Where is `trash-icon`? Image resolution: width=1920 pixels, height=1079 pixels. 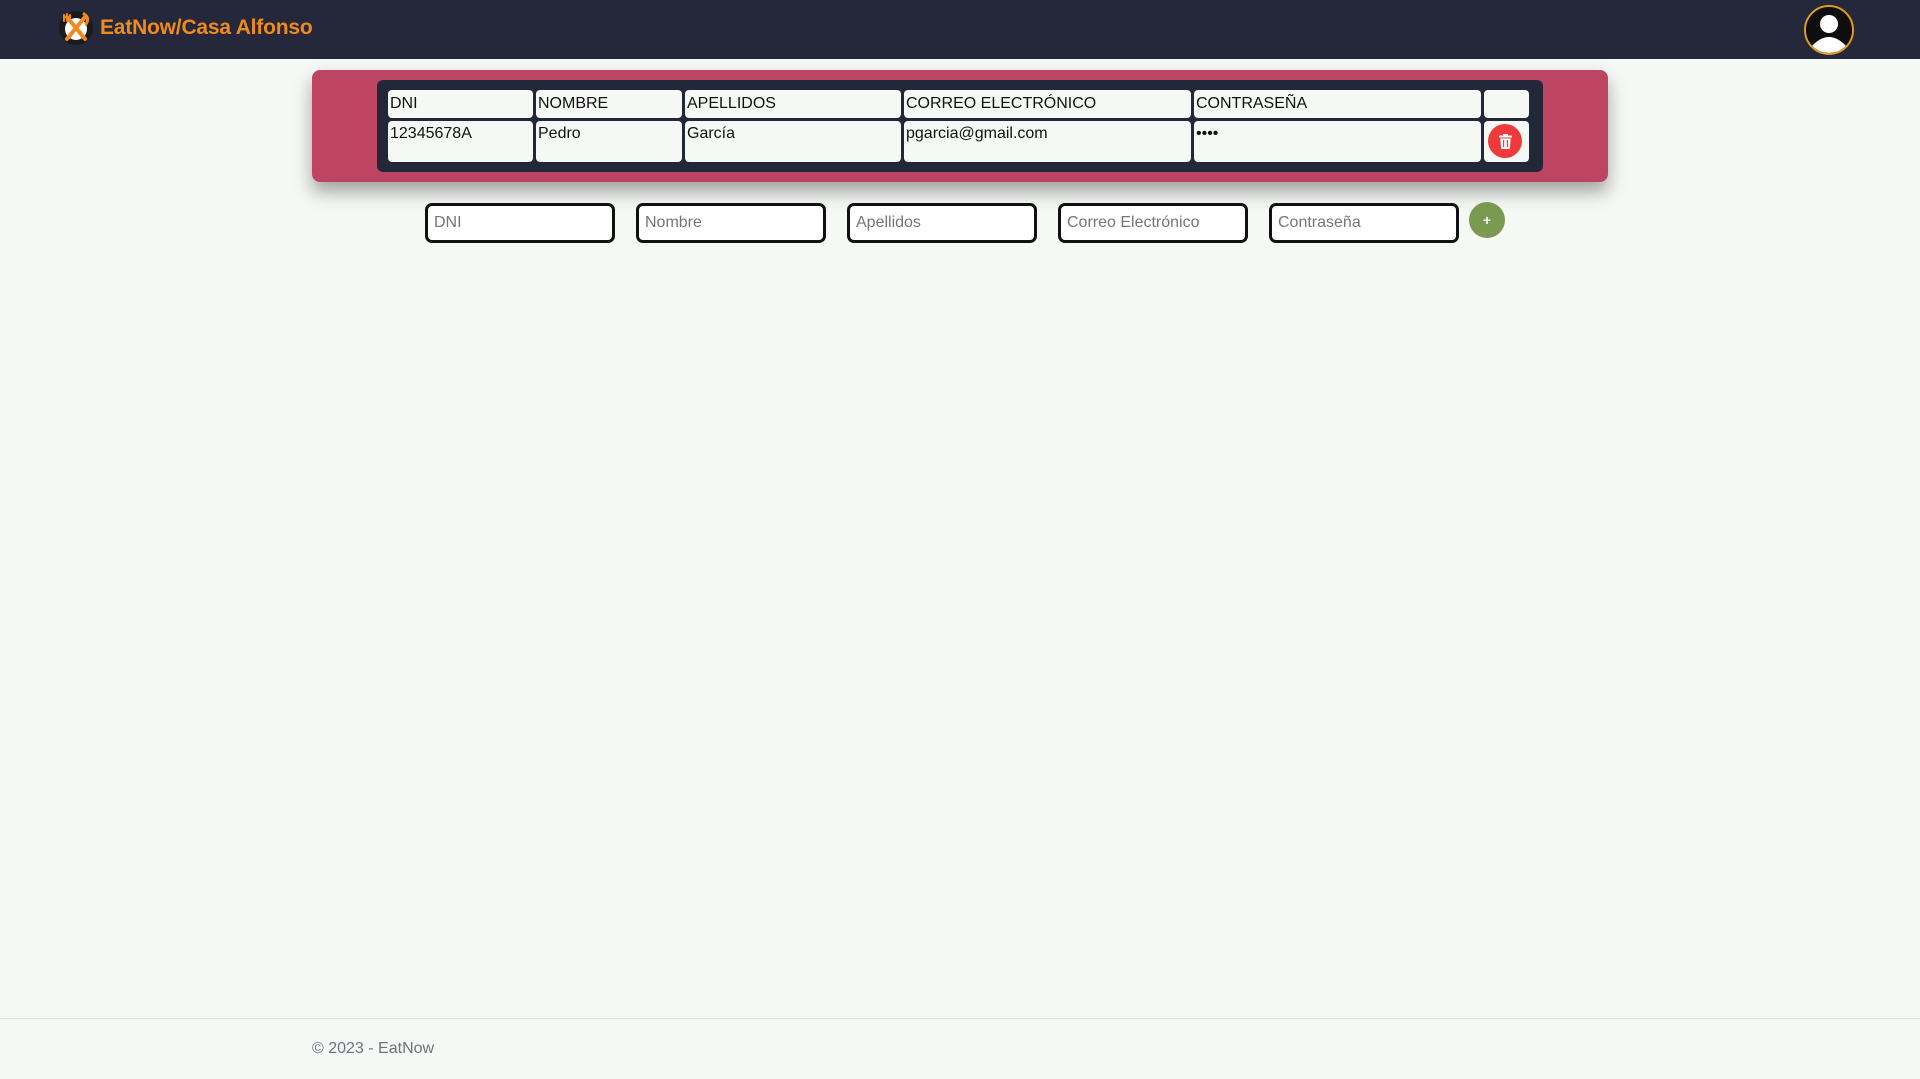
trash-icon is located at coordinates (1505, 141).